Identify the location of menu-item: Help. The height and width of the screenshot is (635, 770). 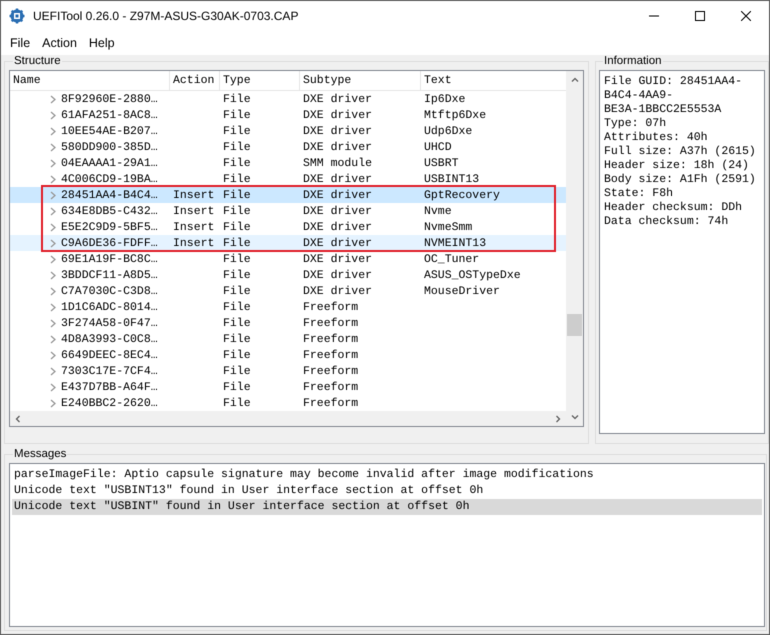
(101, 43).